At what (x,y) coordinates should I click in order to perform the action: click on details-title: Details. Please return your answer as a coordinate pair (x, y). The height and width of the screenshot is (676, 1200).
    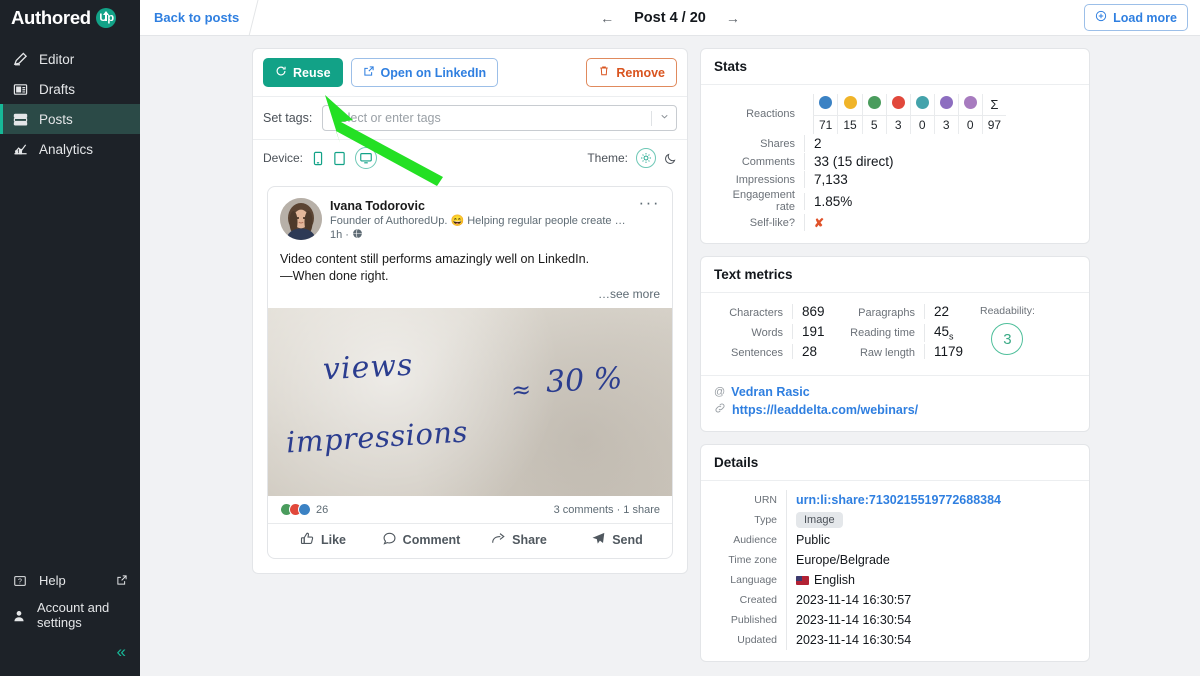
    Looking at the image, I should click on (895, 463).